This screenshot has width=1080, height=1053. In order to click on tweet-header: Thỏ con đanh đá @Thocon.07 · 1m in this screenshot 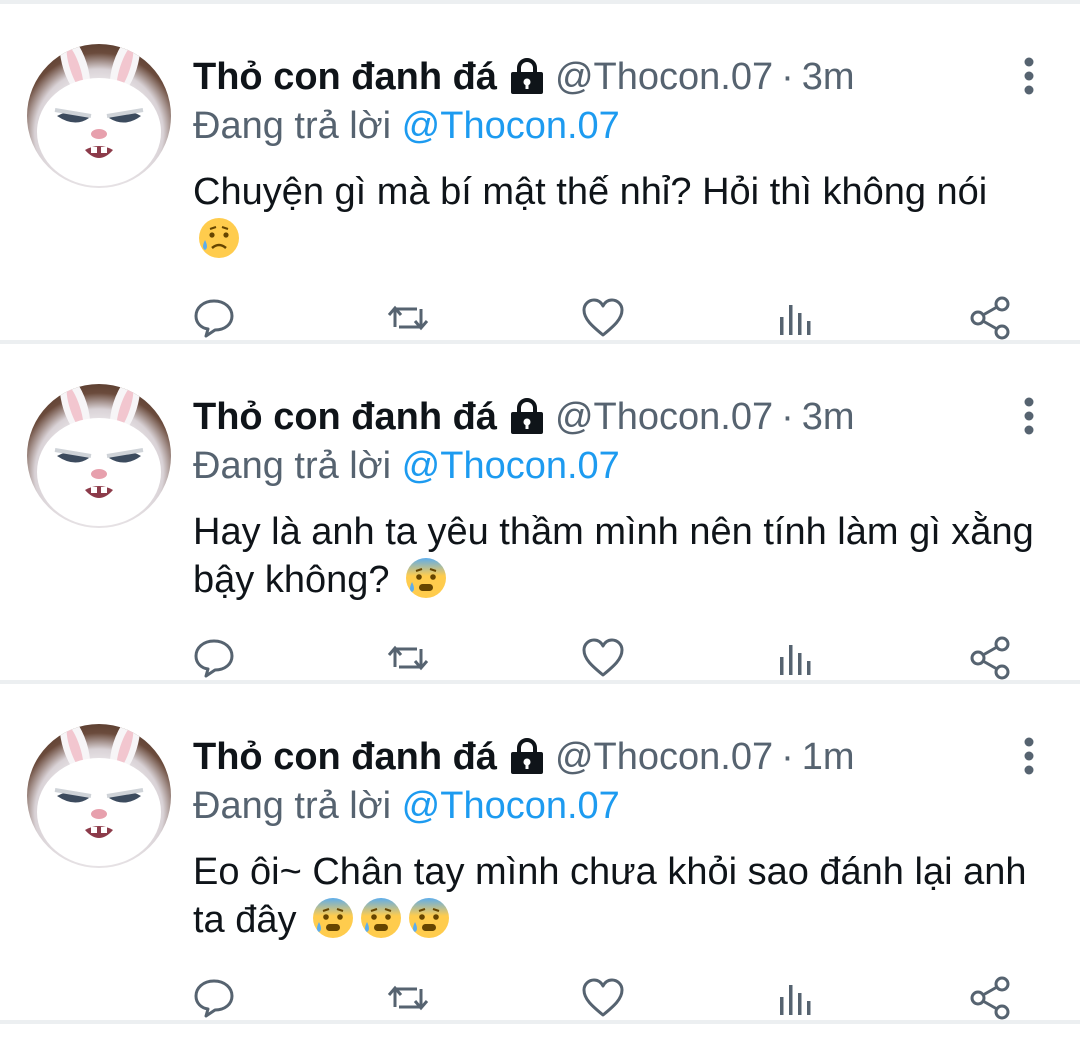, I will do `click(586, 757)`.